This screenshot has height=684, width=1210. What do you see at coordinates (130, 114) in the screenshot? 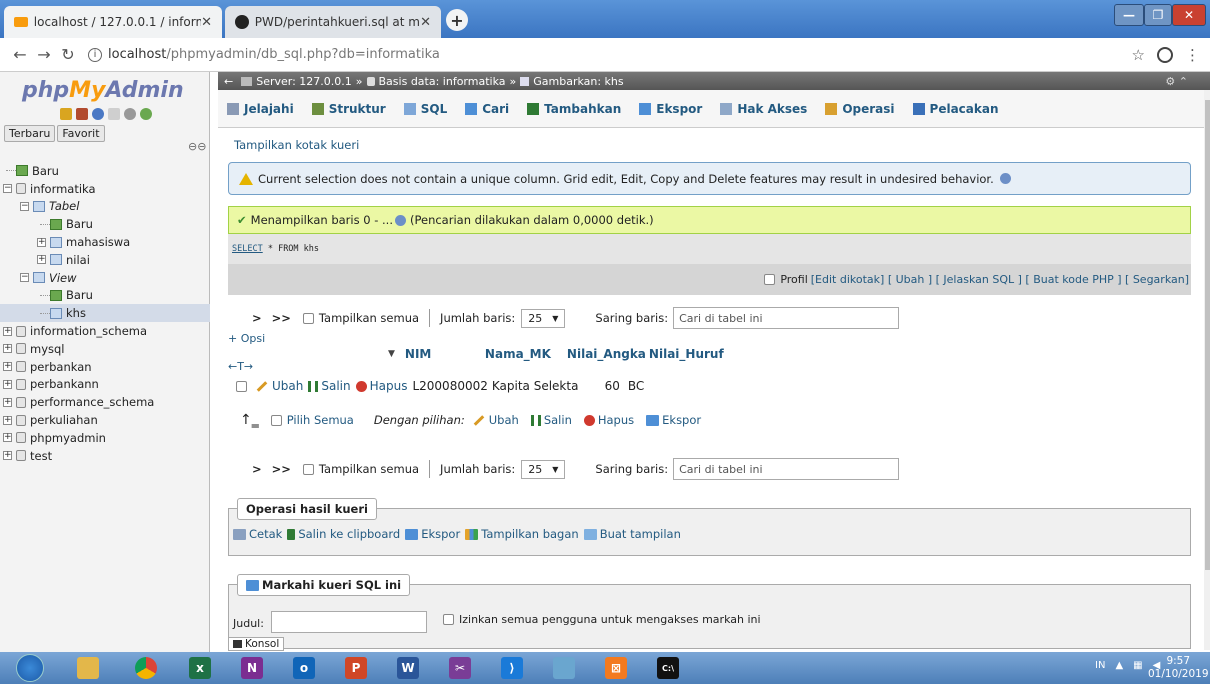
I see `settings-icon` at bounding box center [130, 114].